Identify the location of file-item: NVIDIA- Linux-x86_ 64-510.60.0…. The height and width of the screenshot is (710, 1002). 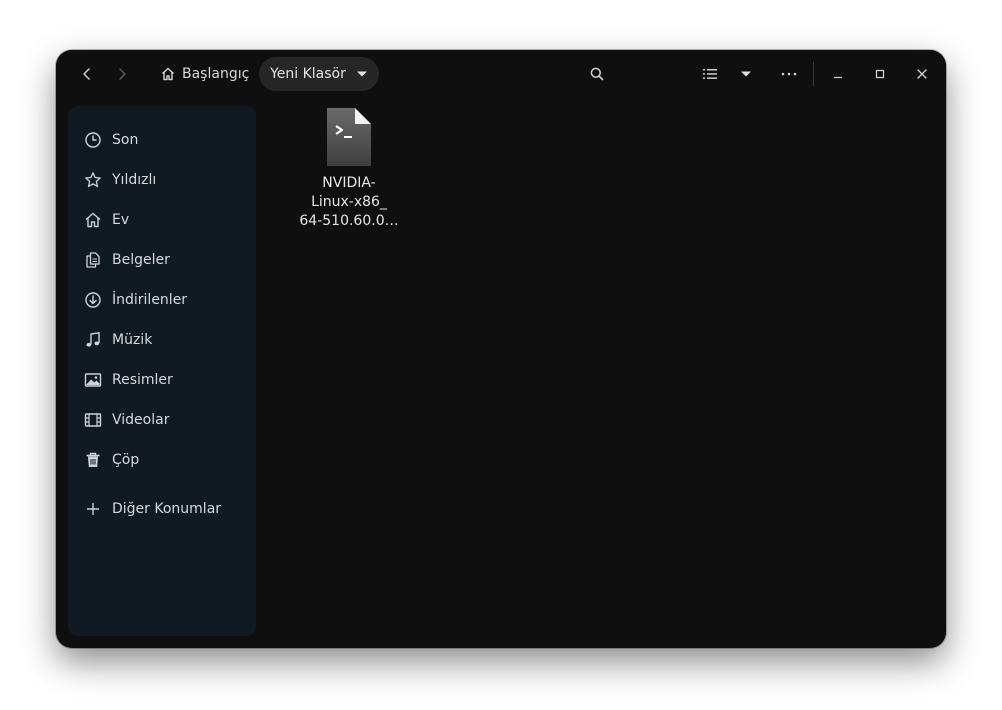
(349, 168).